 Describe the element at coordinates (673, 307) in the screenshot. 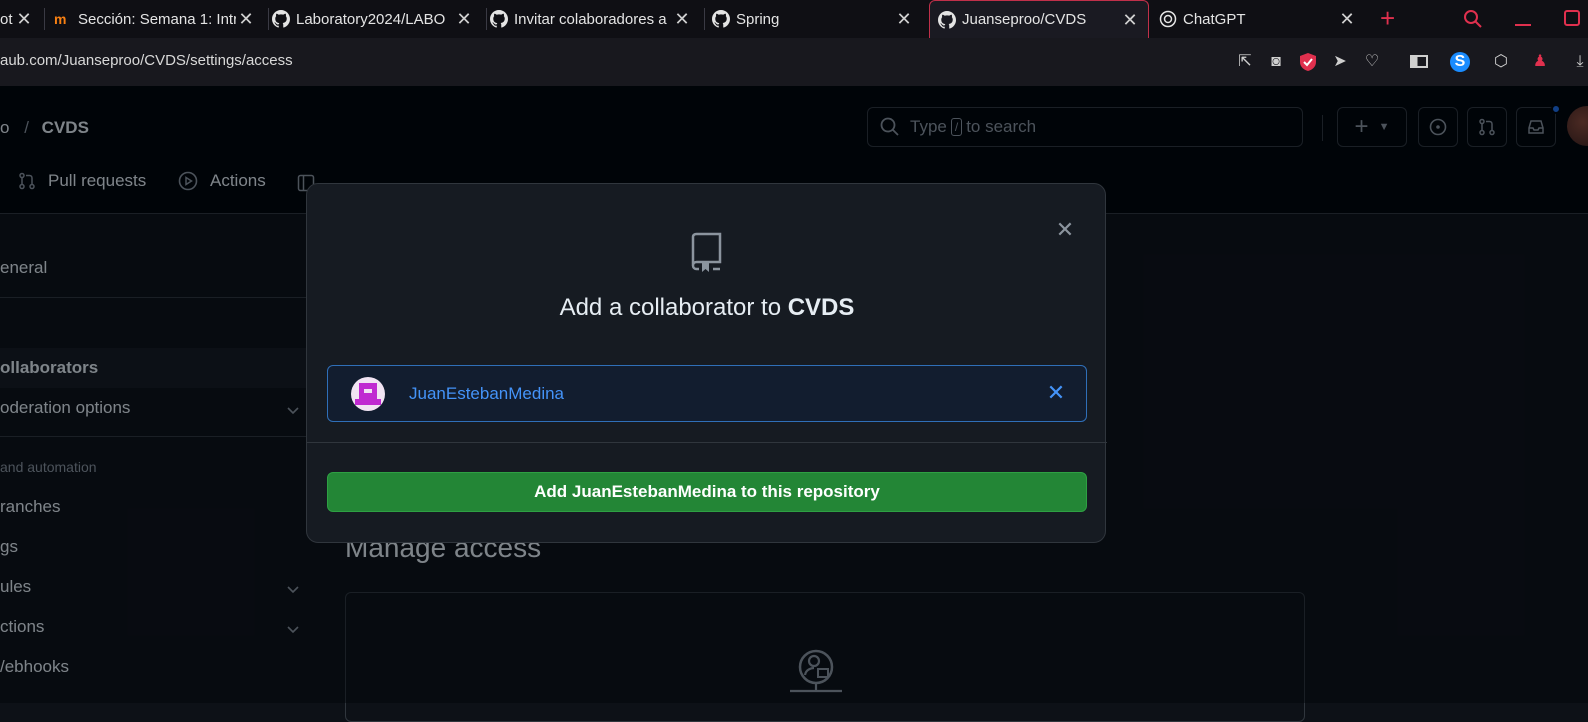

I see `dialog-title-text: Add a collaborator to` at that location.